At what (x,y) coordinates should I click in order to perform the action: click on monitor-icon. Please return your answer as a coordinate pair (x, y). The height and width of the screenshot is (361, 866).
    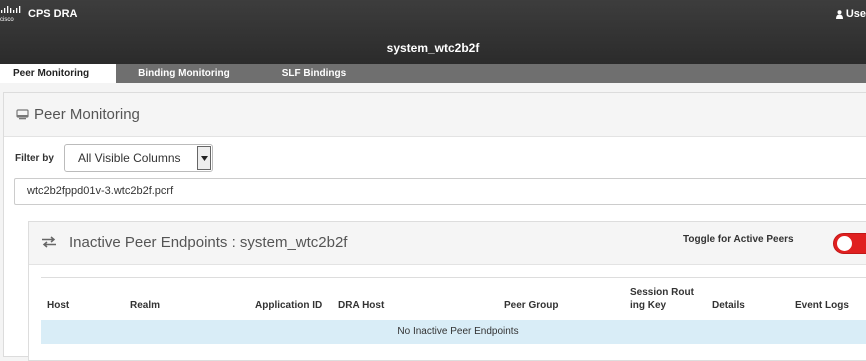
    Looking at the image, I should click on (22, 114).